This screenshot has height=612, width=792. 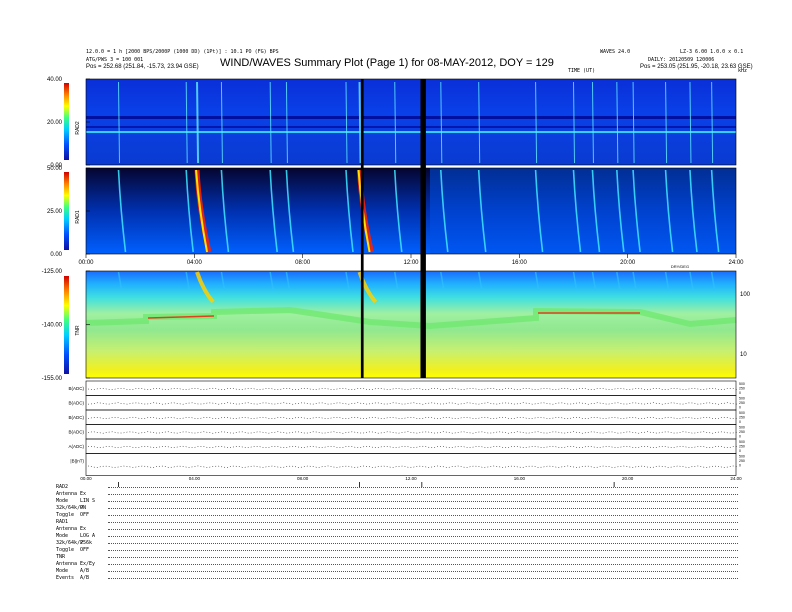 I want to click on tnr-top-label: DRY/DEG, so click(x=680, y=266).